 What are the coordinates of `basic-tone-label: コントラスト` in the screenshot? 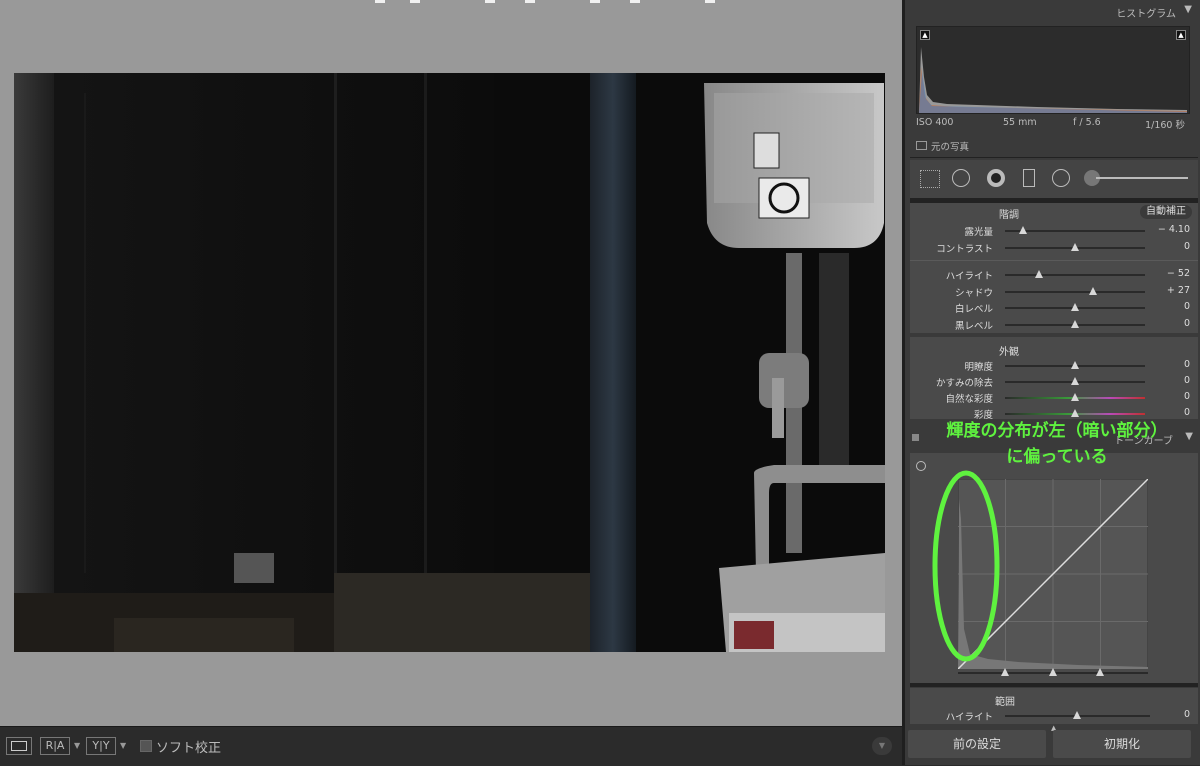 It's located at (964, 249).